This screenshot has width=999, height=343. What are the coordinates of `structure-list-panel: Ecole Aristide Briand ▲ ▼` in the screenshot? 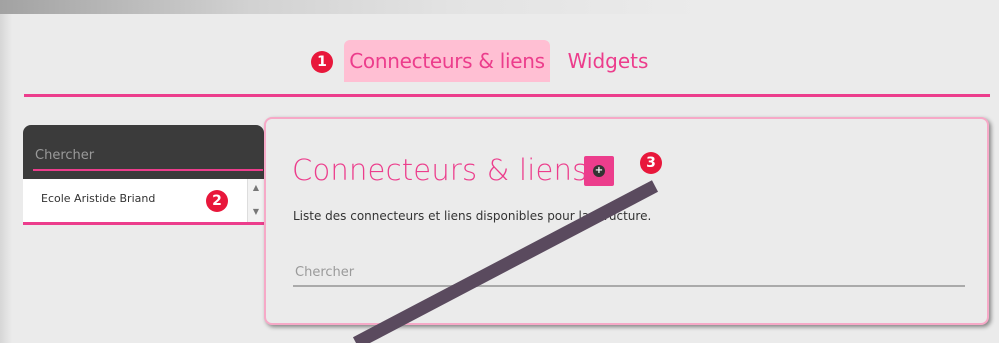 It's located at (143, 175).